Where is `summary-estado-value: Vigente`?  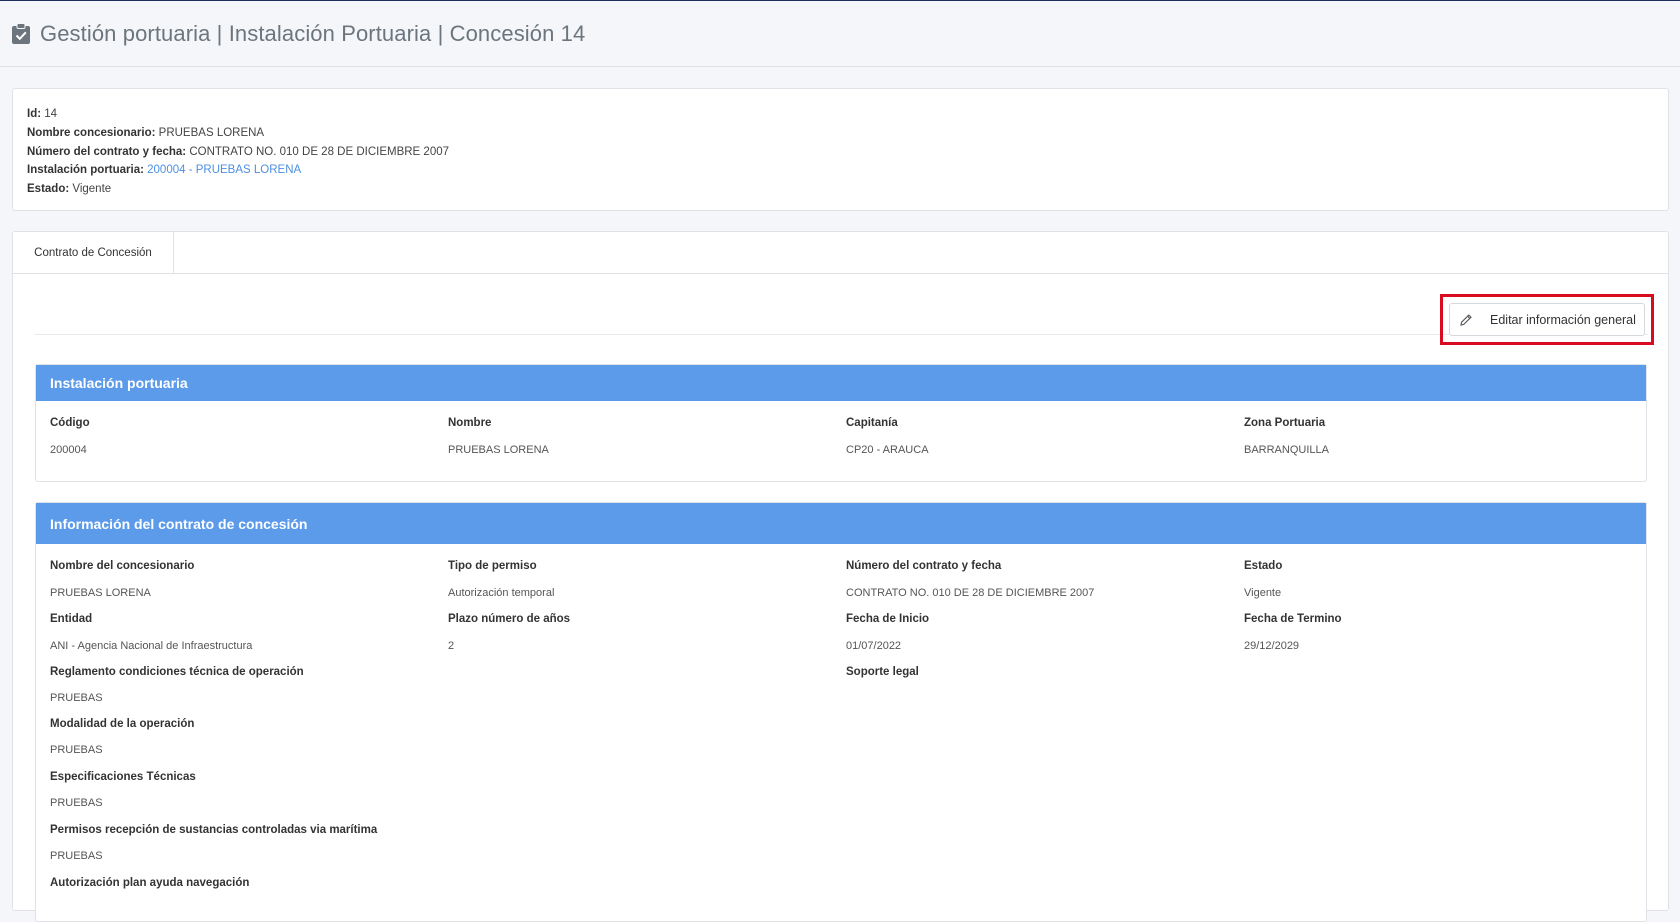
summary-estado-value: Vigente is located at coordinates (92, 189).